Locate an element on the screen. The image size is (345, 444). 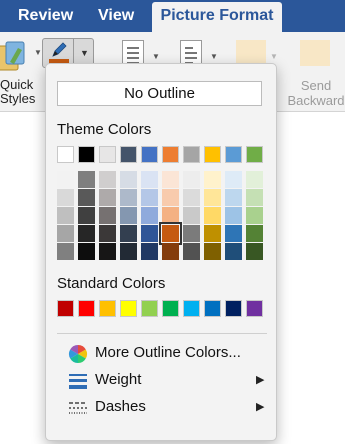
standard-colors-heading: Standard Colors is located at coordinates (111, 283).